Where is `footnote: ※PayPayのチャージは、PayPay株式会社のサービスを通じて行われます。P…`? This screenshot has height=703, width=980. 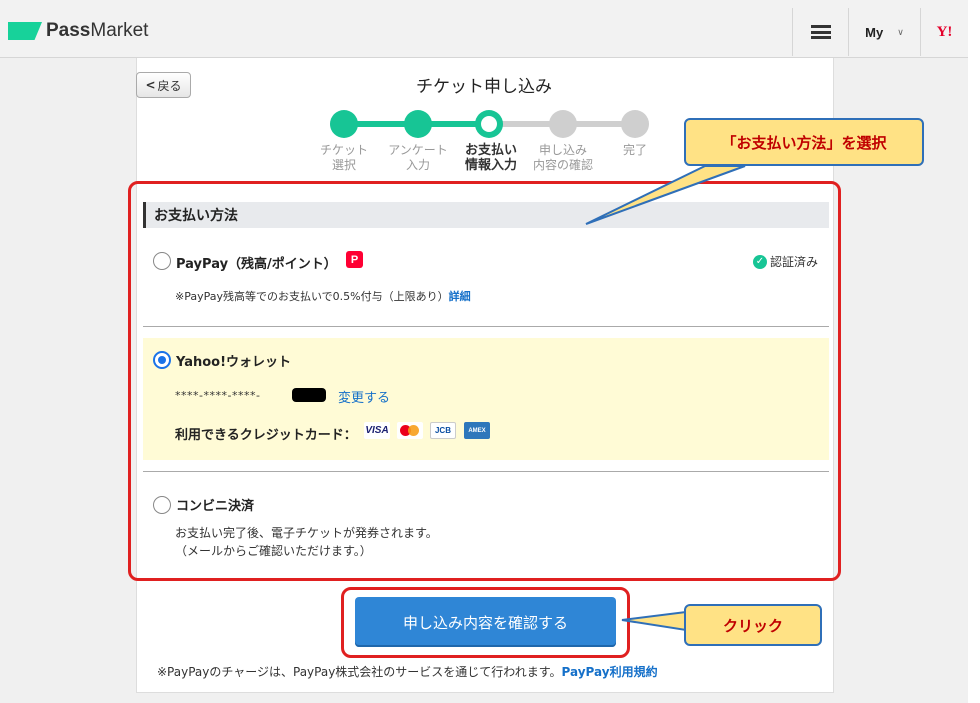 footnote: ※PayPayのチャージは、PayPay株式会社のサービスを通じて行われます。P… is located at coordinates (407, 671).